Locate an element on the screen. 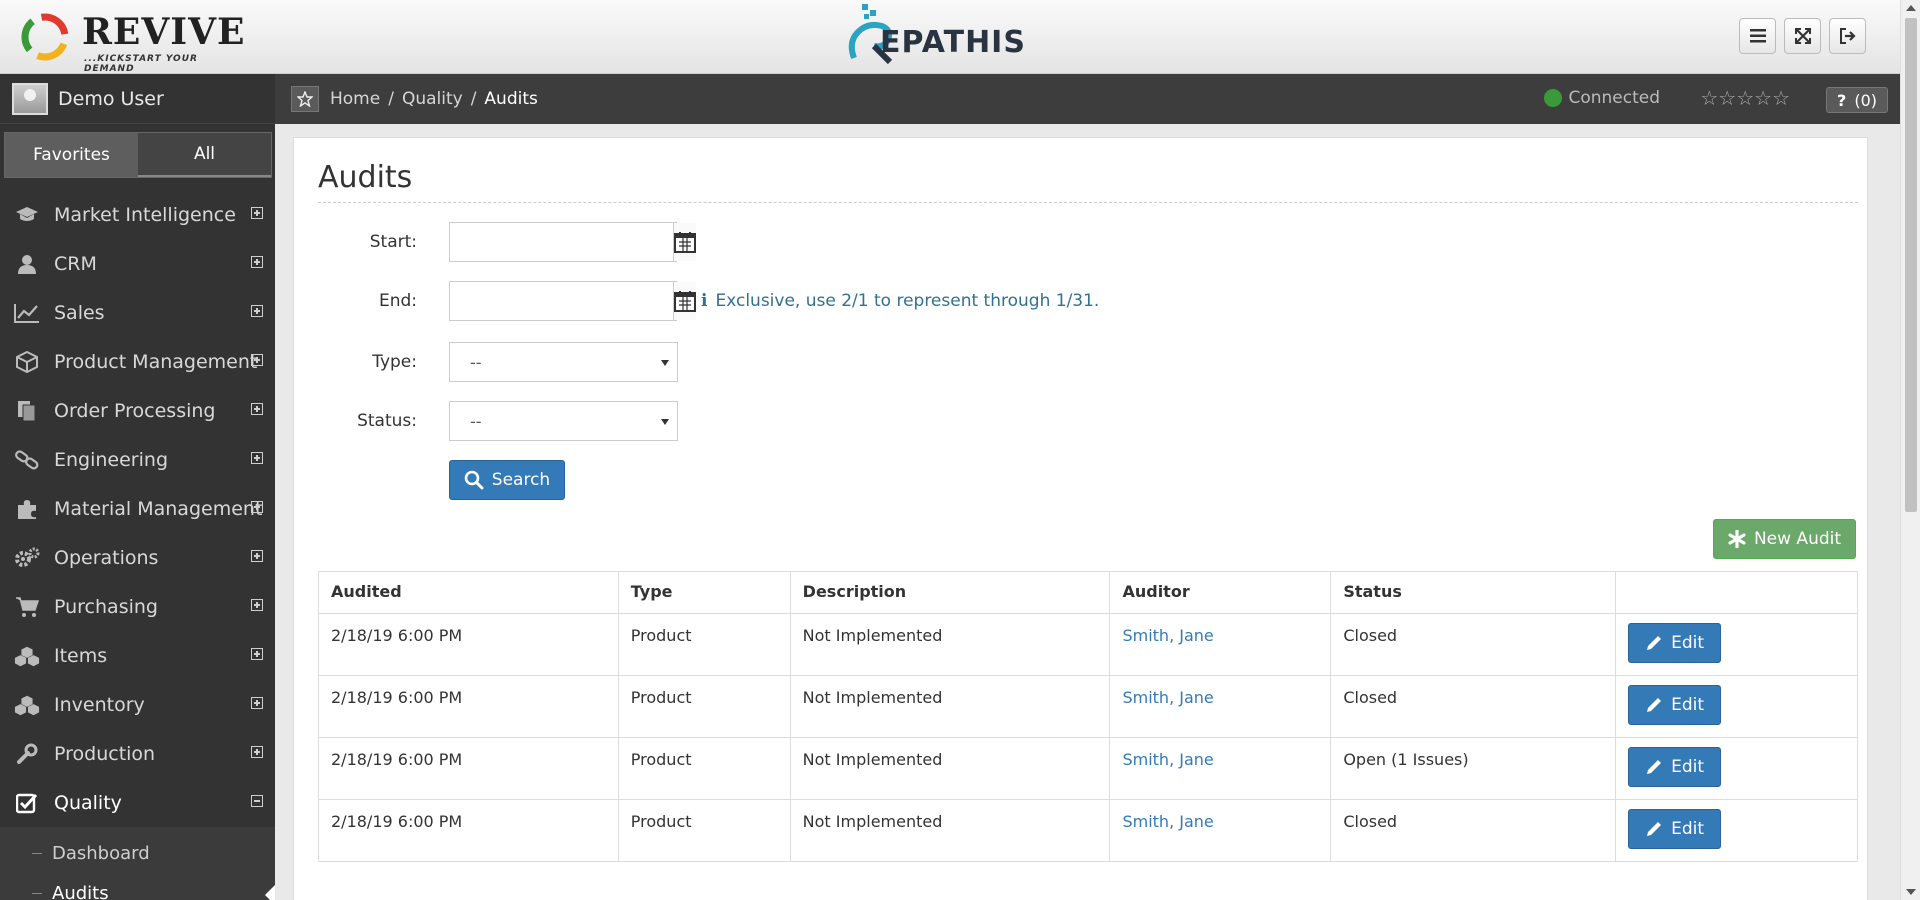 The height and width of the screenshot is (900, 1920). sidebar-item-inventory: Inventory is located at coordinates (137, 704).